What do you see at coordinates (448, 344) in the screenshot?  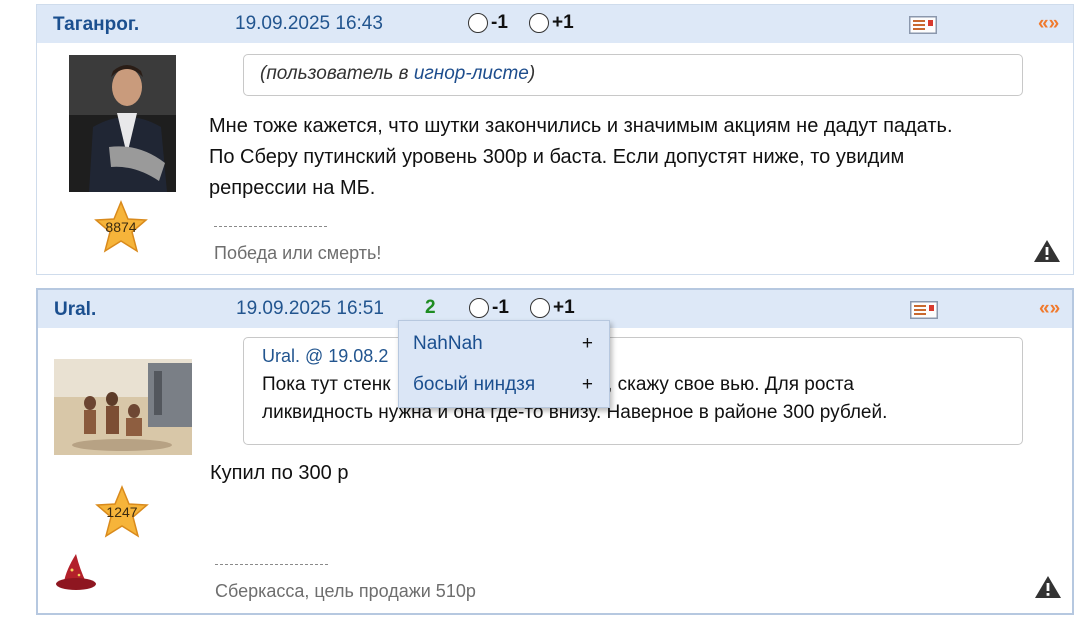 I see `voter-name: NahNah` at bounding box center [448, 344].